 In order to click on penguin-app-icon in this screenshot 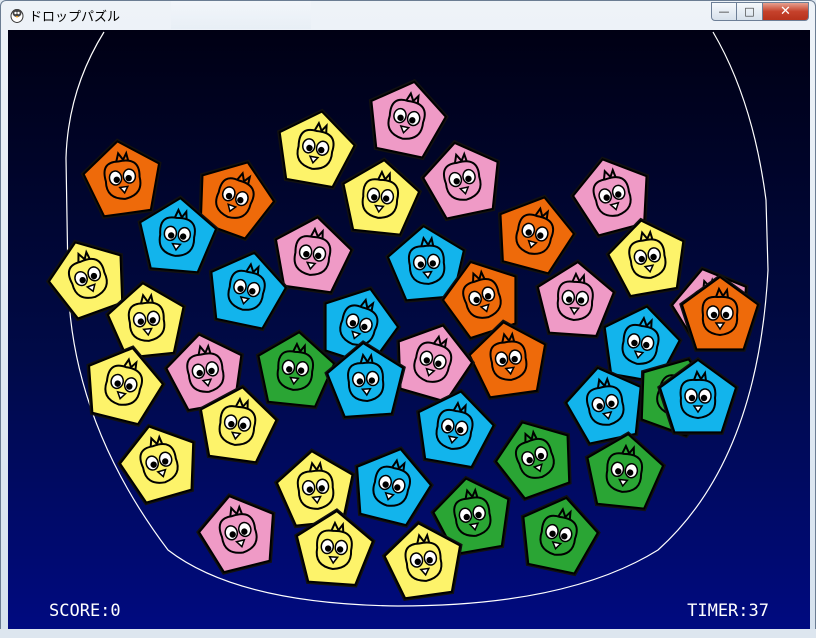, I will do `click(17, 16)`.